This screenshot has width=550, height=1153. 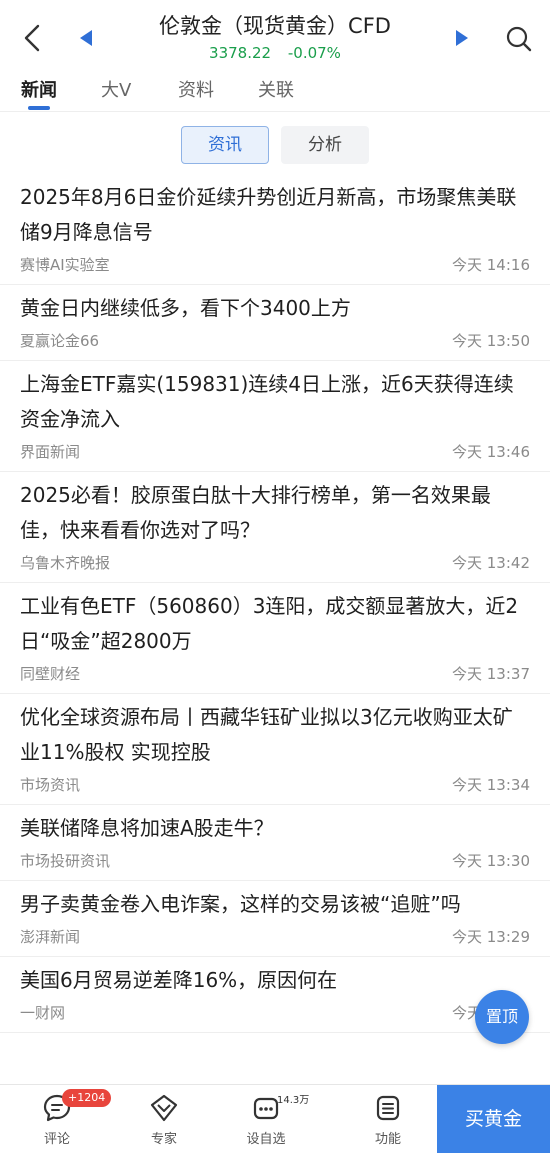 I want to click on news-title: 美联储降息将加速A股走牛？, so click(x=147, y=828).